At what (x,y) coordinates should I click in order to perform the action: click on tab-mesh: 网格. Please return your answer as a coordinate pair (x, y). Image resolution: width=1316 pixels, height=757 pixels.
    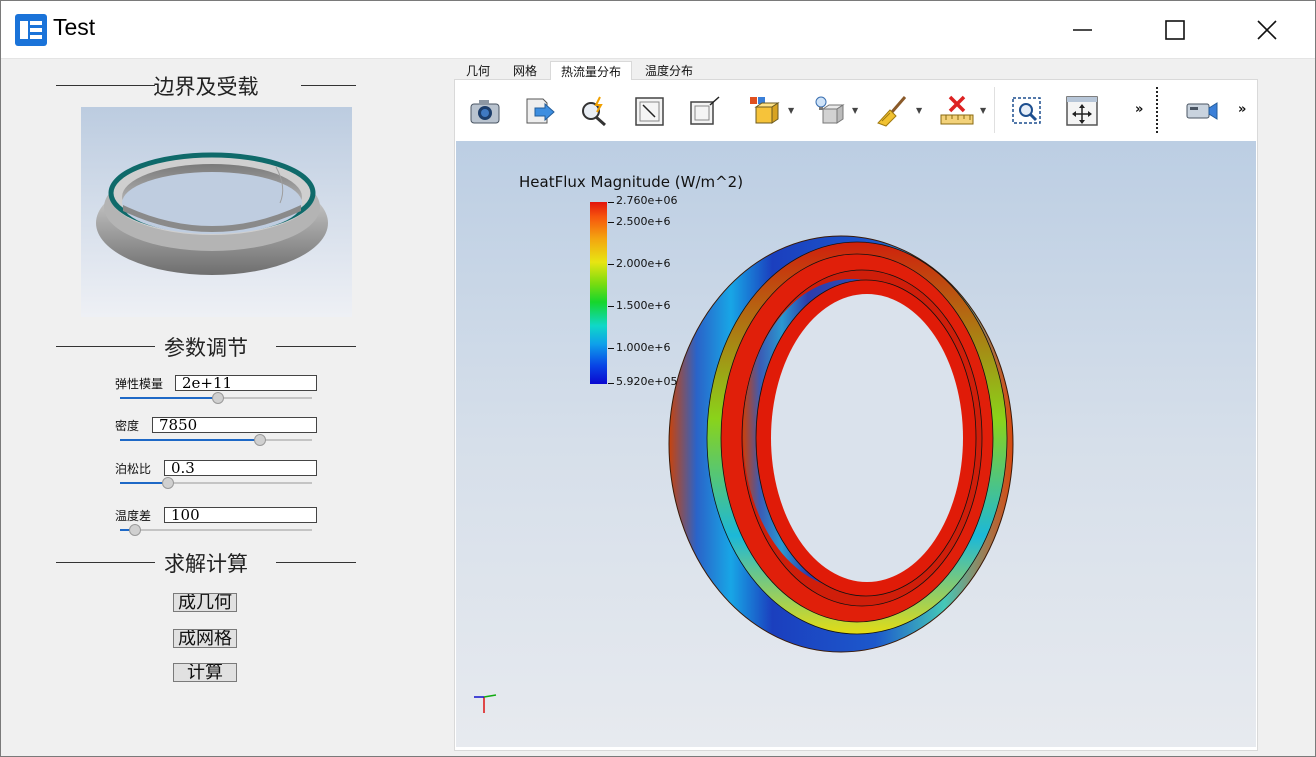
    Looking at the image, I should click on (525, 70).